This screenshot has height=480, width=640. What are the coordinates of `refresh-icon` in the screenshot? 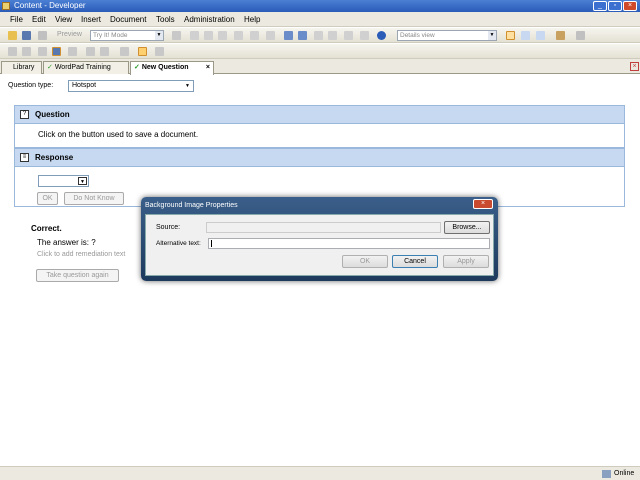 It's located at (580, 35).